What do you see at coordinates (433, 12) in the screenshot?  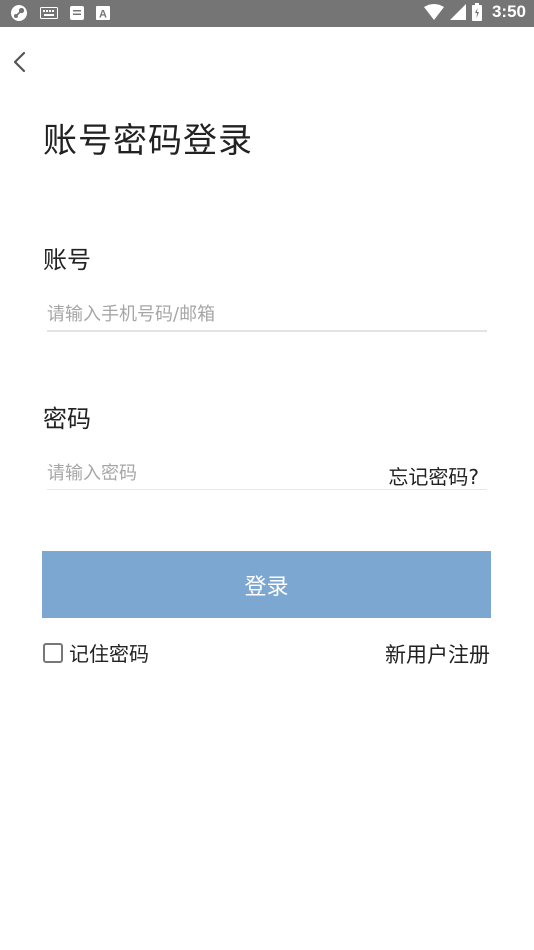 I see `wifi-icon` at bounding box center [433, 12].